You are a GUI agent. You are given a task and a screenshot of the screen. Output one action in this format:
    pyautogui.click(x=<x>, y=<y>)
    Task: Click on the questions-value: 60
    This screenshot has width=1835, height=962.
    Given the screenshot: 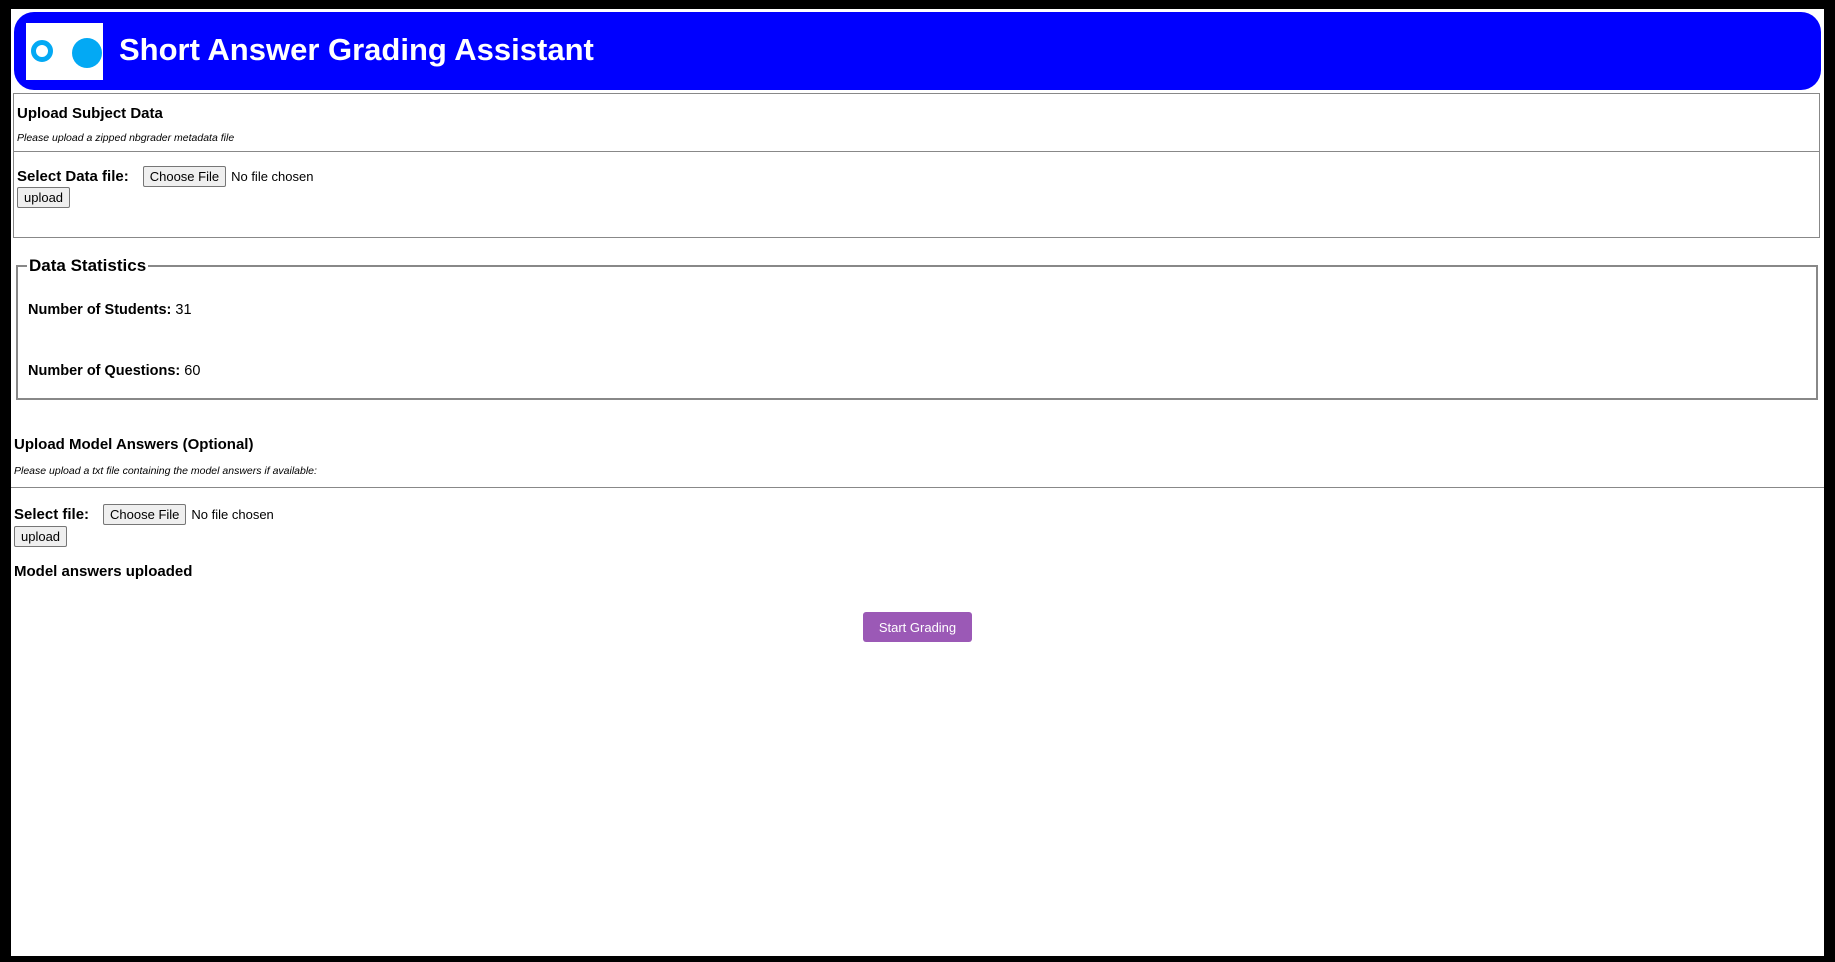 What is the action you would take?
    pyautogui.click(x=192, y=371)
    